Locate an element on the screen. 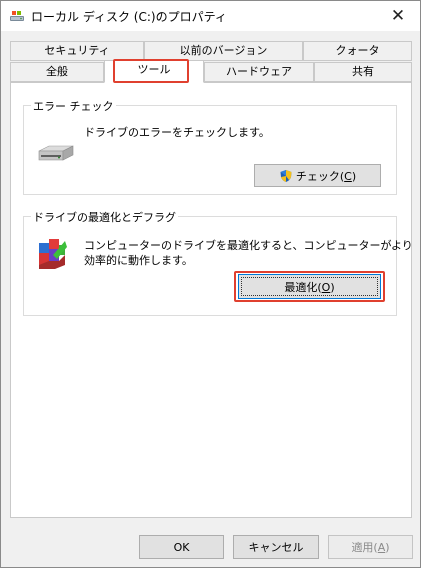  drive-icon is located at coordinates (17, 16).